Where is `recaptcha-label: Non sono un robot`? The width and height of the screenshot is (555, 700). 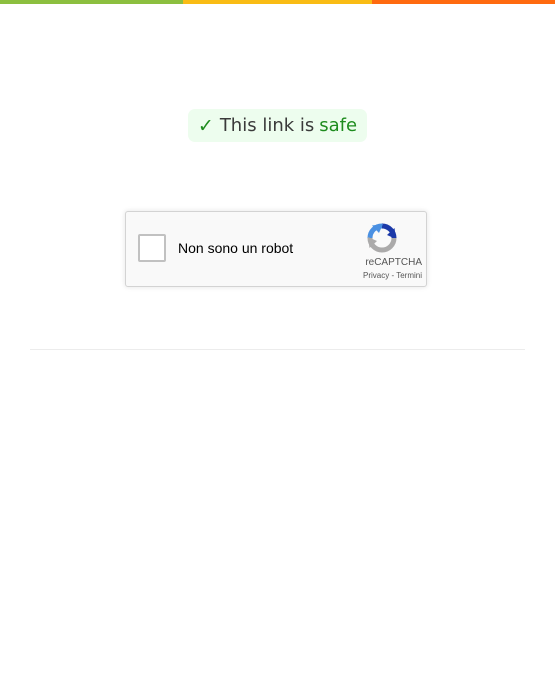 recaptcha-label: Non sono un robot is located at coordinates (236, 248).